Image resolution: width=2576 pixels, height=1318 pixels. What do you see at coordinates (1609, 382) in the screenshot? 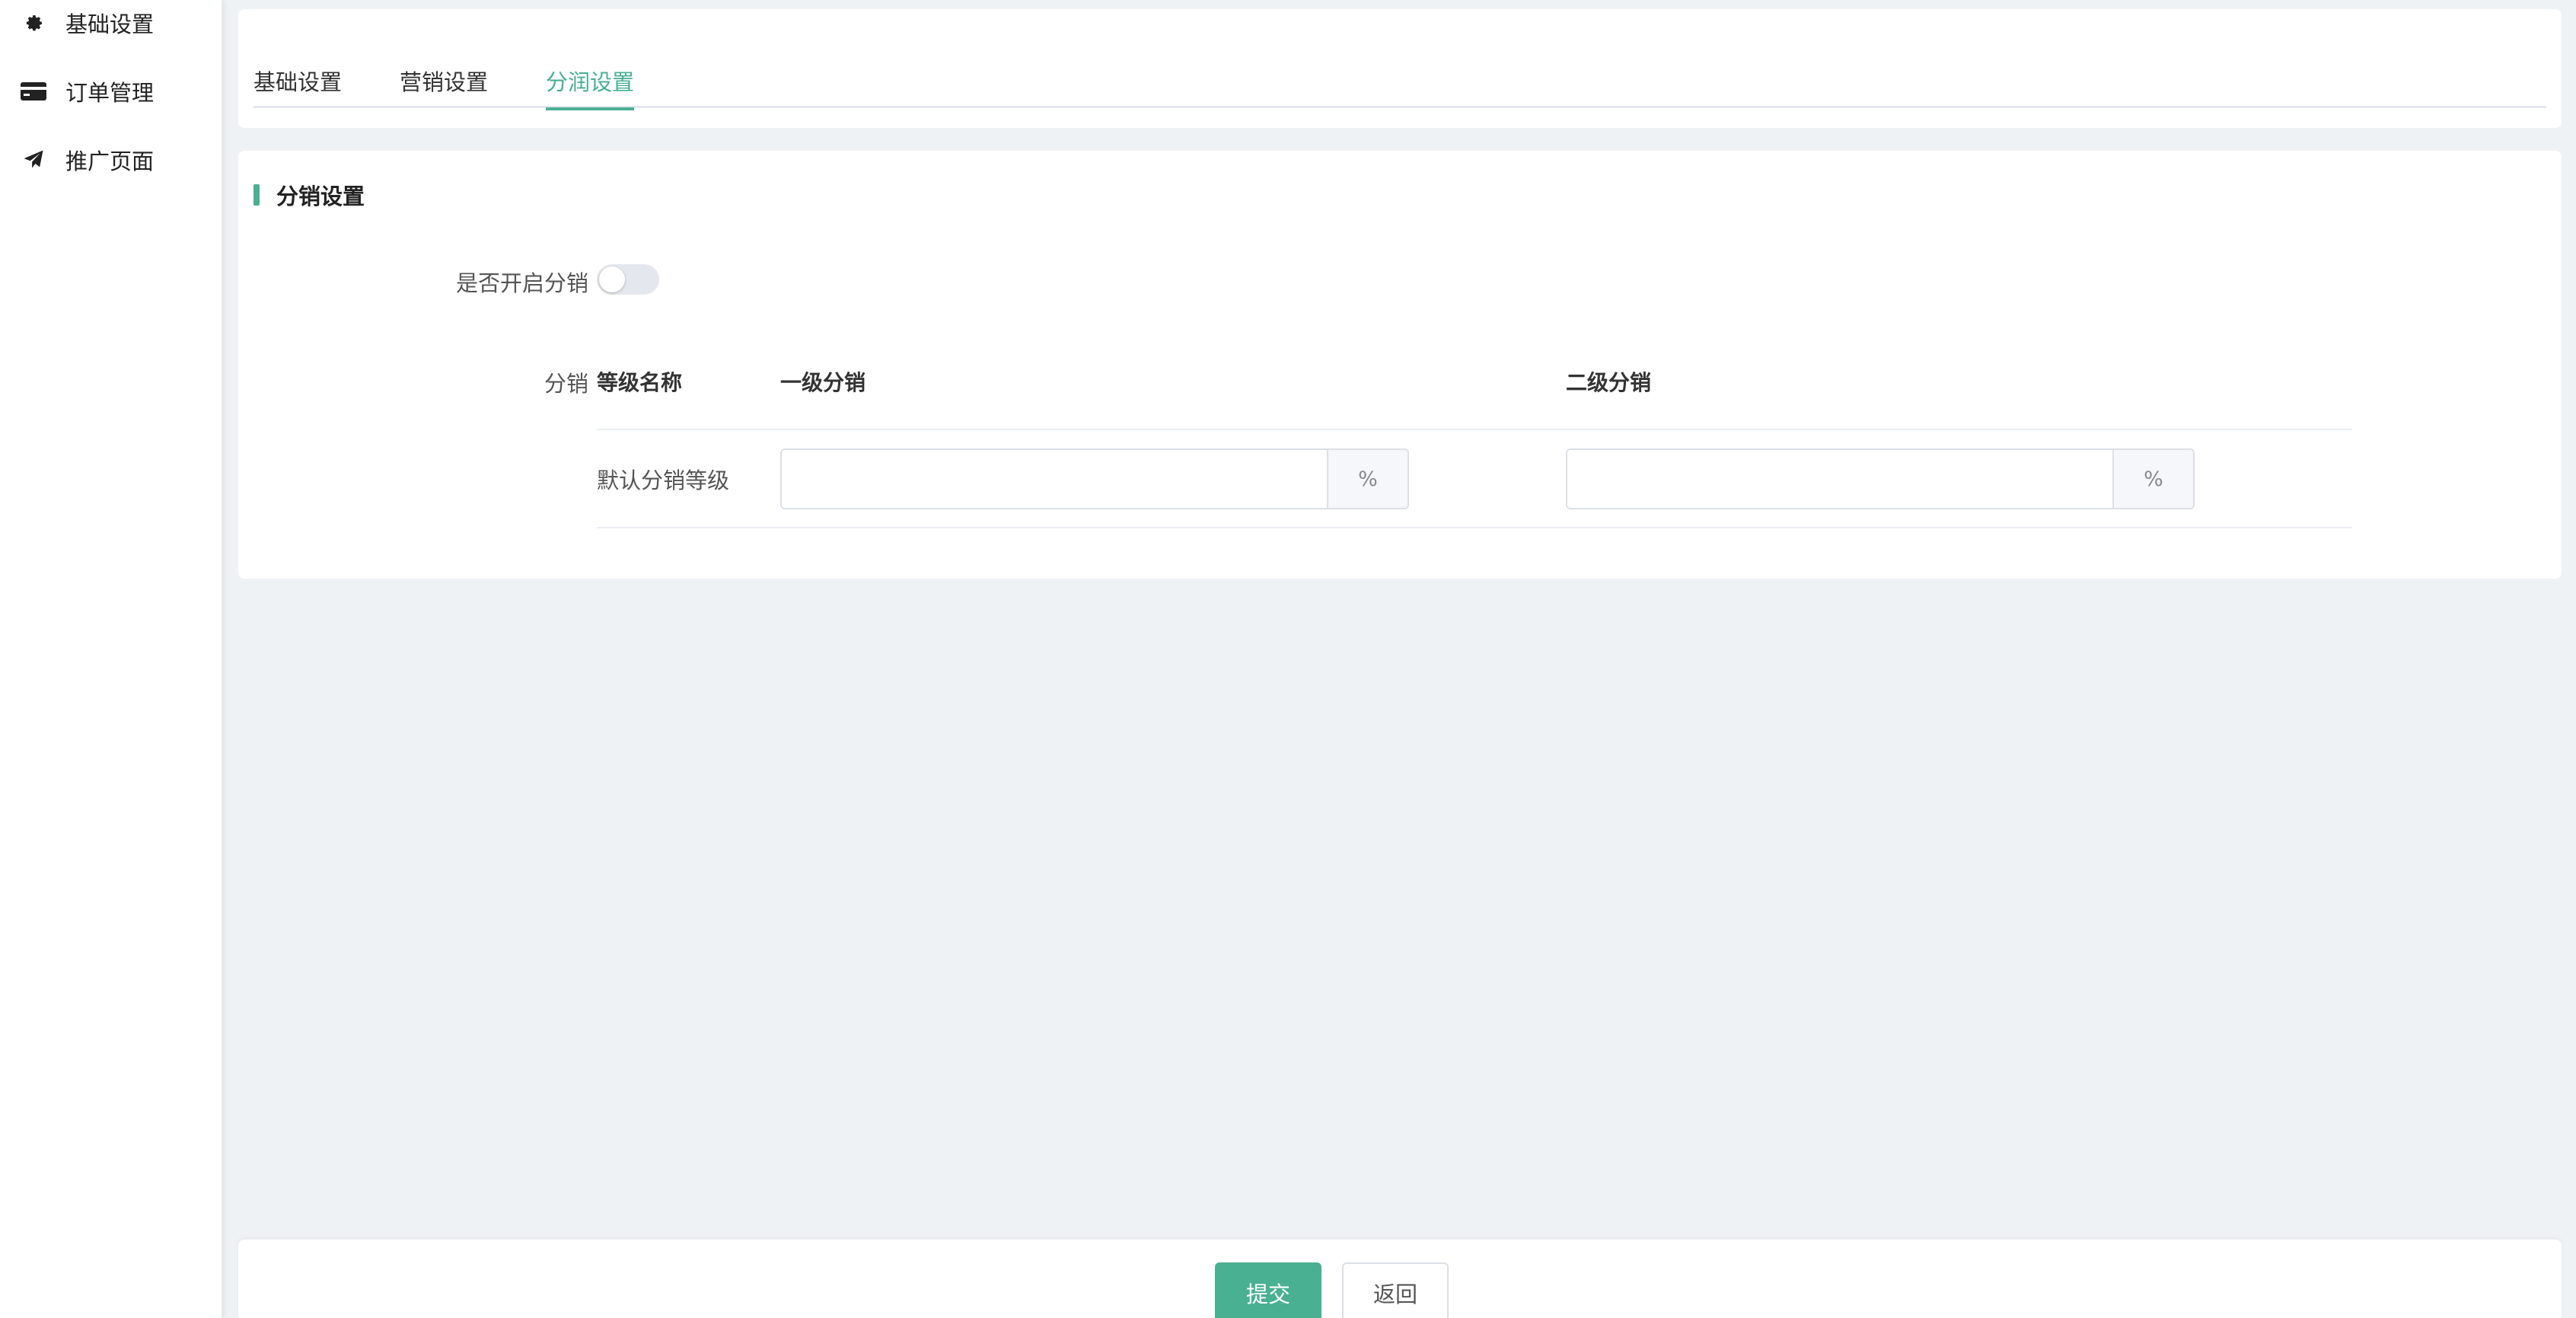
I see `column-header-level2: 二级分销` at bounding box center [1609, 382].